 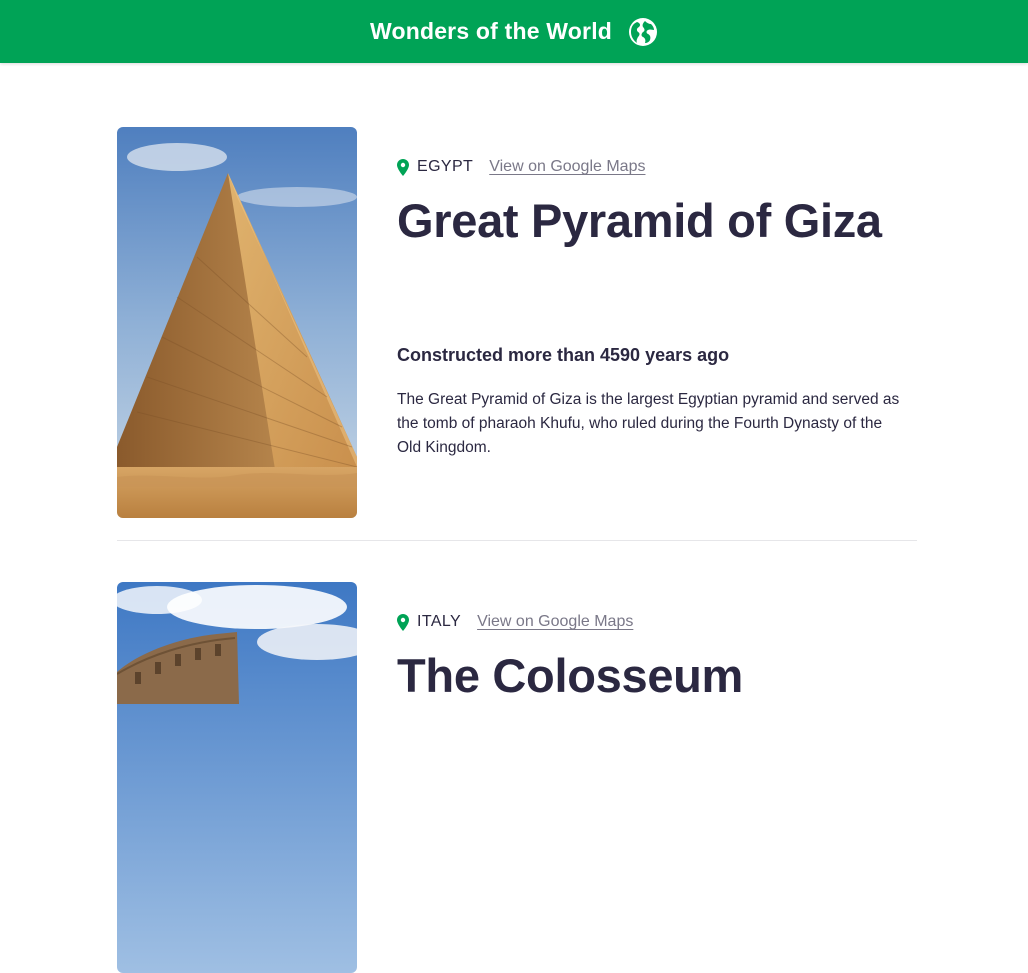 I want to click on wonder-title: Great Pyramid of Giza, so click(x=639, y=220).